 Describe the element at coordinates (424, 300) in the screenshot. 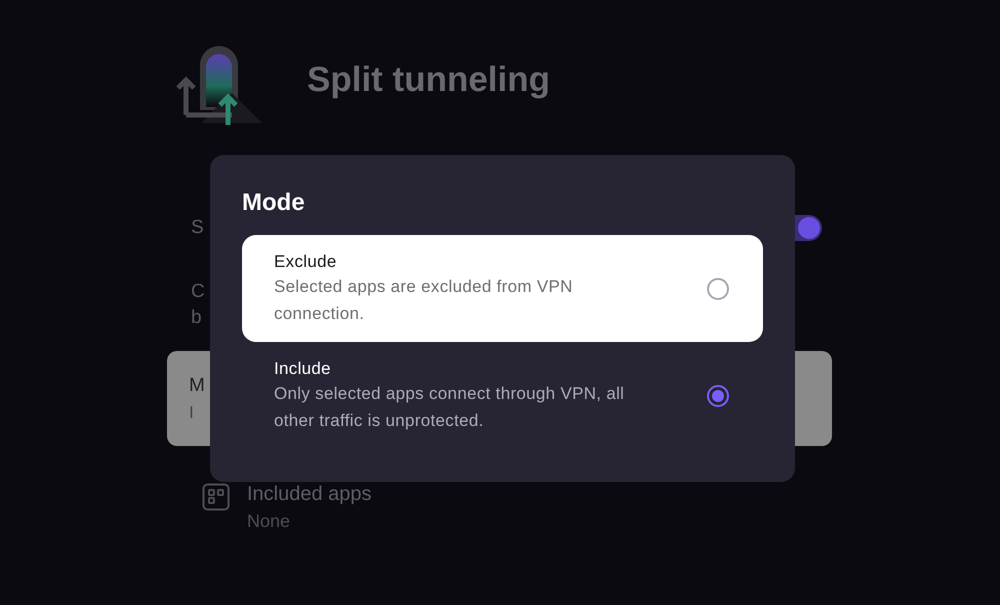

I see `option-description: Selected apps are excluded from VPN connection.` at that location.